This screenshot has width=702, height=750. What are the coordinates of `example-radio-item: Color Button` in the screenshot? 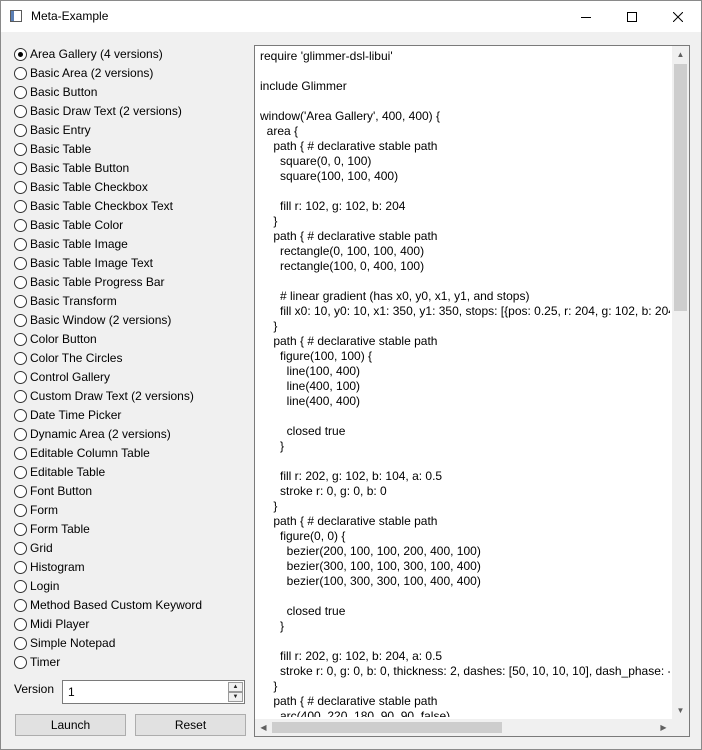 It's located at (129, 339).